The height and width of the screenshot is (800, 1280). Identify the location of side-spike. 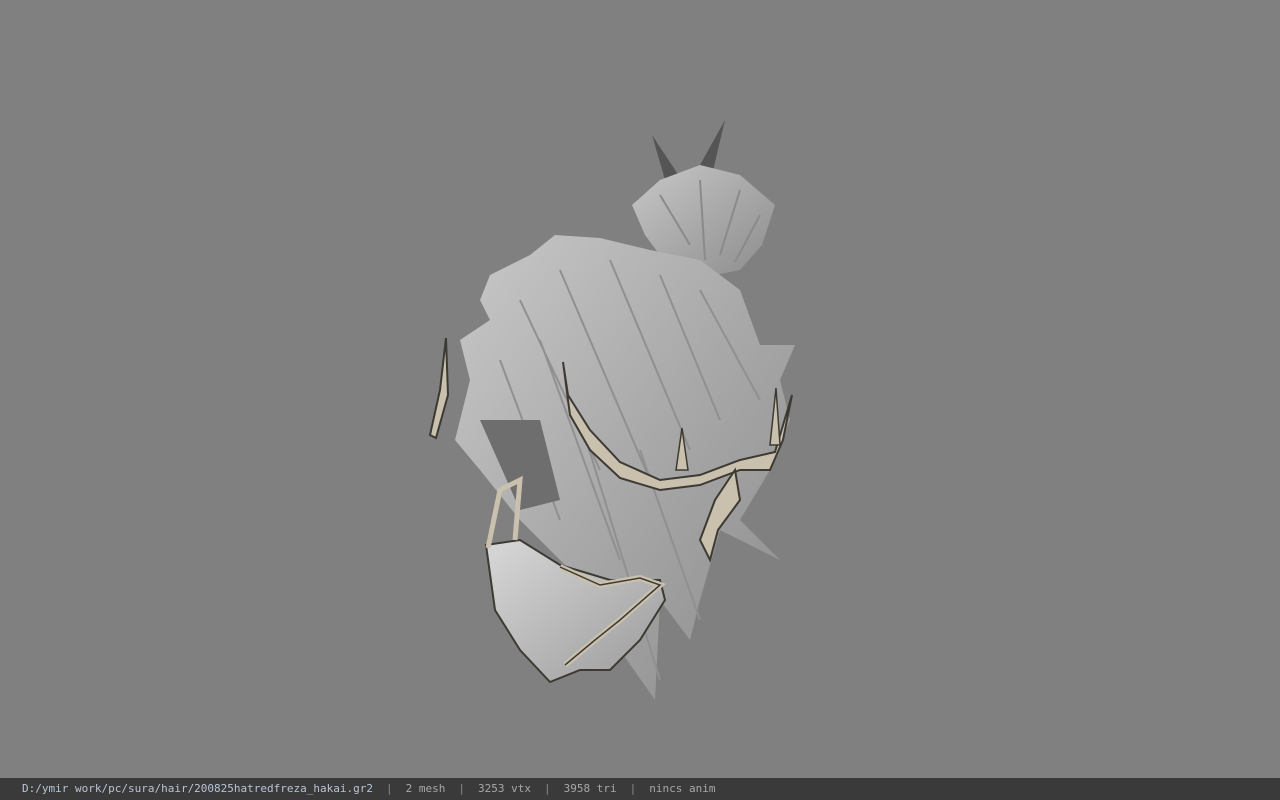
(439, 388).